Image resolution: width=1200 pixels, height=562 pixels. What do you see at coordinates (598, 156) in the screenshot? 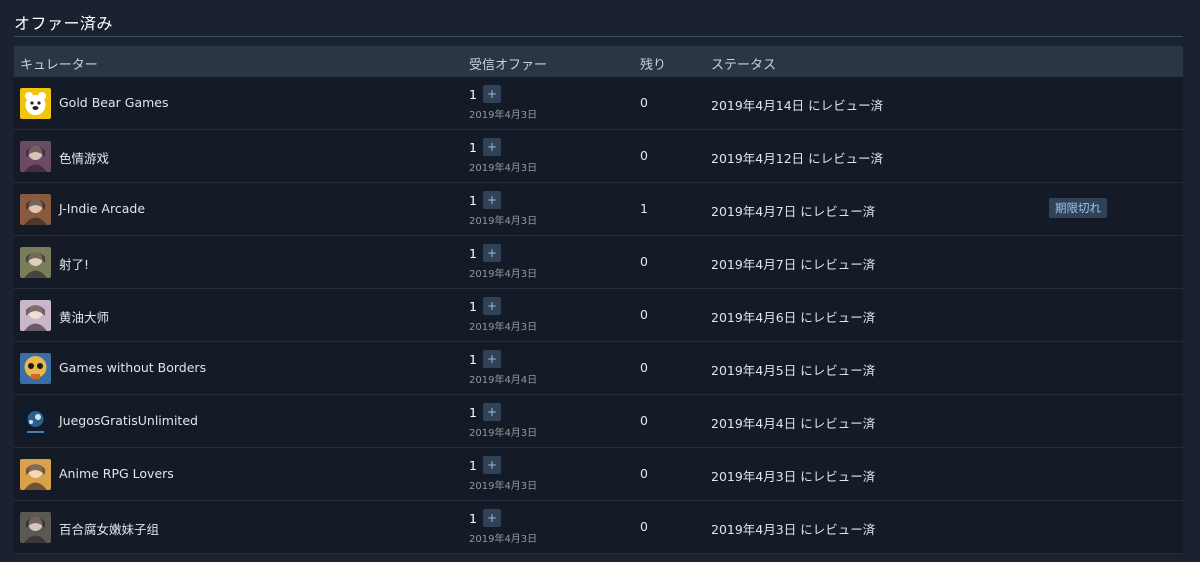
I see `table-row: 色情游戏 1 + 2019年4月3日 0 2019年4月12日 にレビュー済` at bounding box center [598, 156].